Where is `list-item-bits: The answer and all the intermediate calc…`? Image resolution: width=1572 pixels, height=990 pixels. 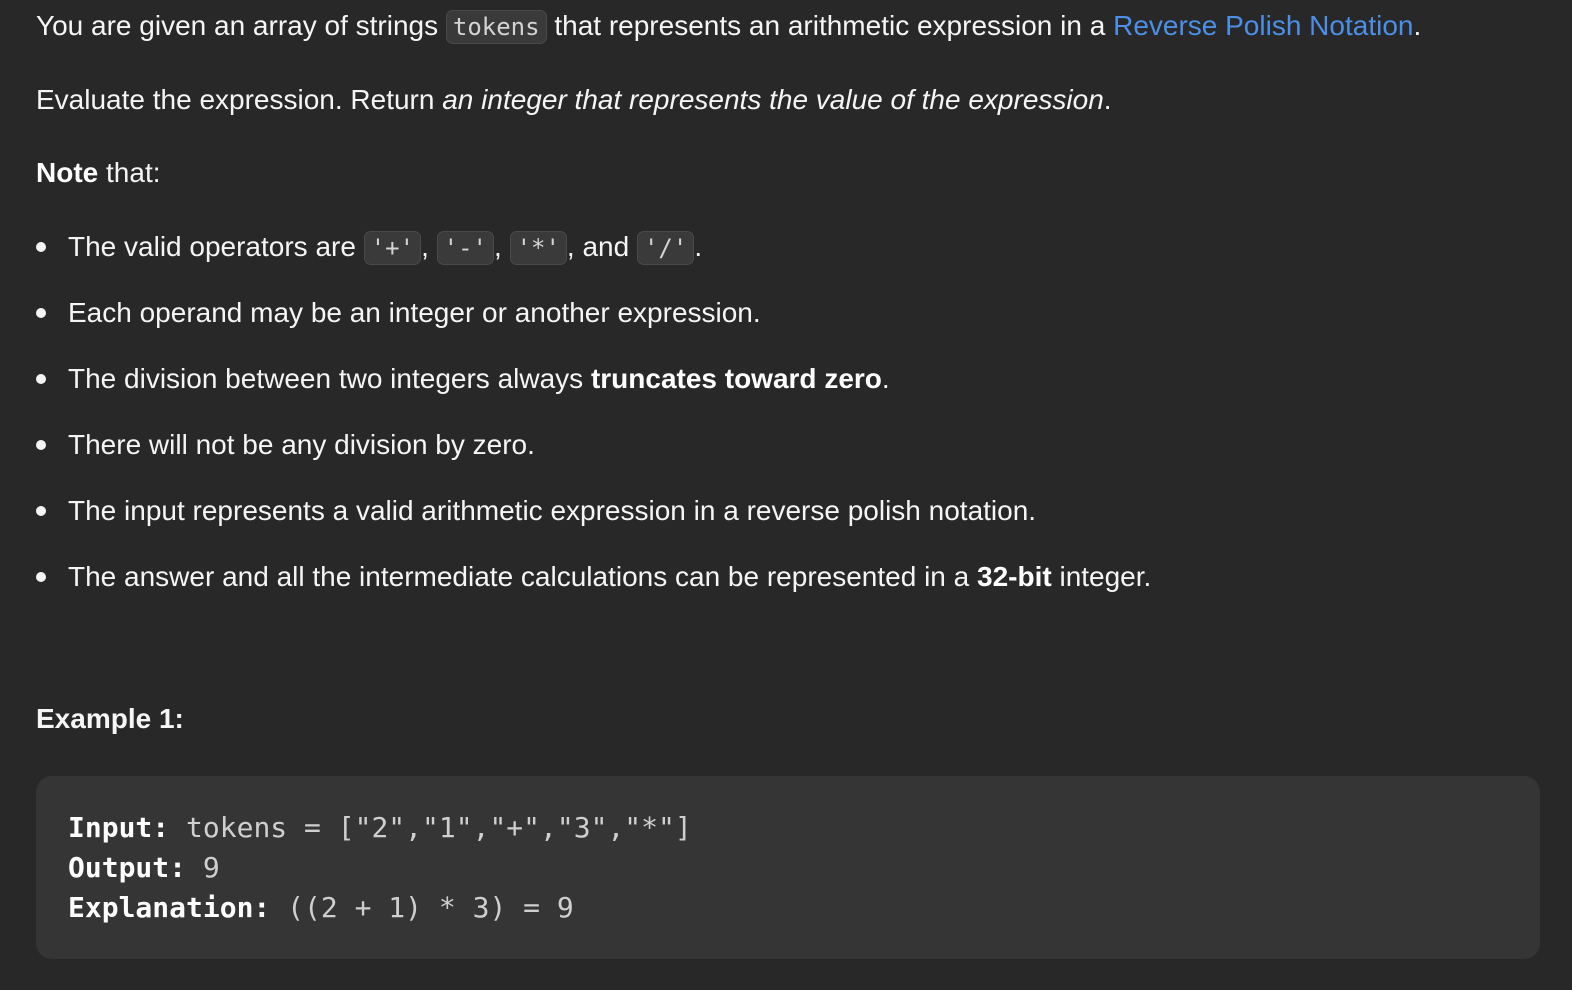
list-item-bits: The answer and all the intermediate calc… is located at coordinates (593, 589).